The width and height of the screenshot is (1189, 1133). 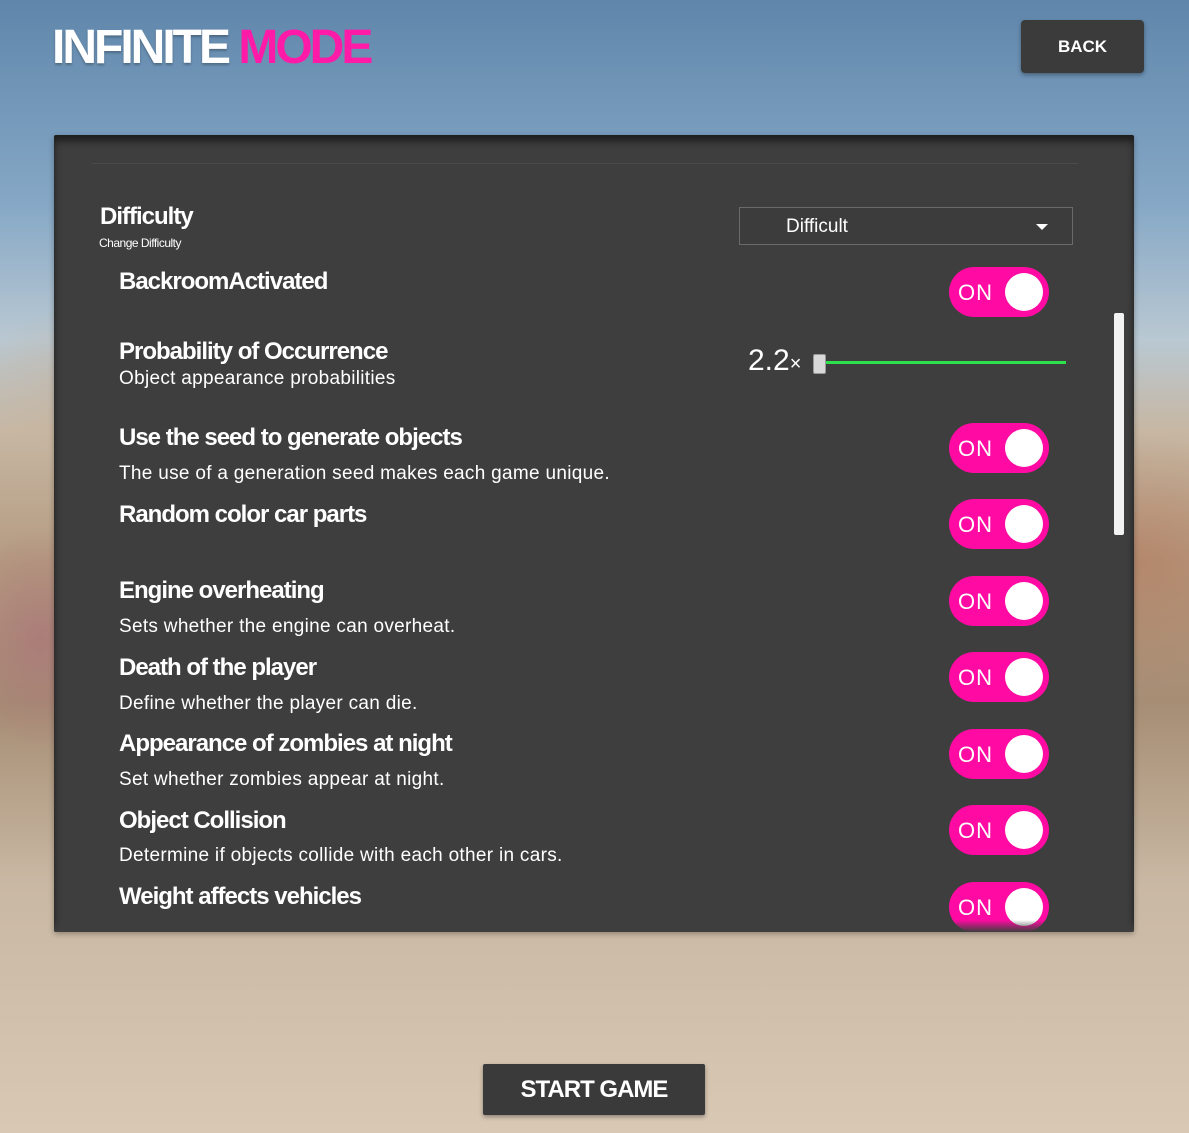 What do you see at coordinates (141, 47) in the screenshot?
I see `title-infinite: INFINITE` at bounding box center [141, 47].